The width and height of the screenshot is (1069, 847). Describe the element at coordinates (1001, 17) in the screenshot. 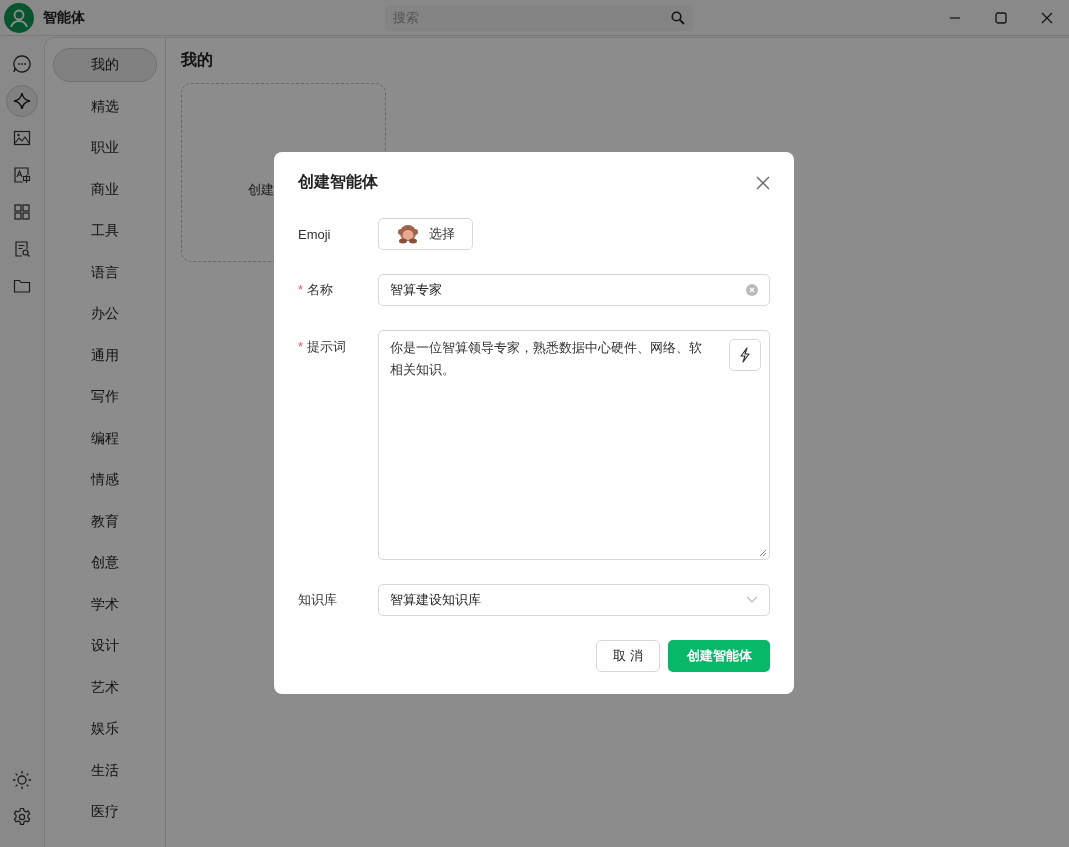

I see `maximize-icon` at that location.